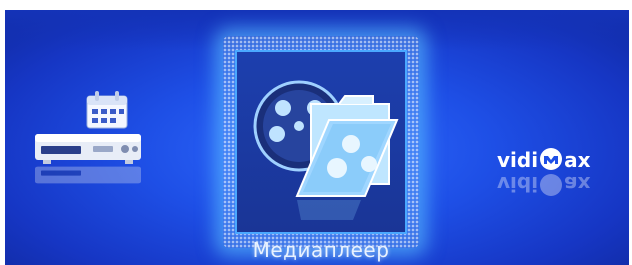 The image size is (632, 265). Describe the element at coordinates (518, 160) in the screenshot. I see `logo-text-left: vidi` at that location.